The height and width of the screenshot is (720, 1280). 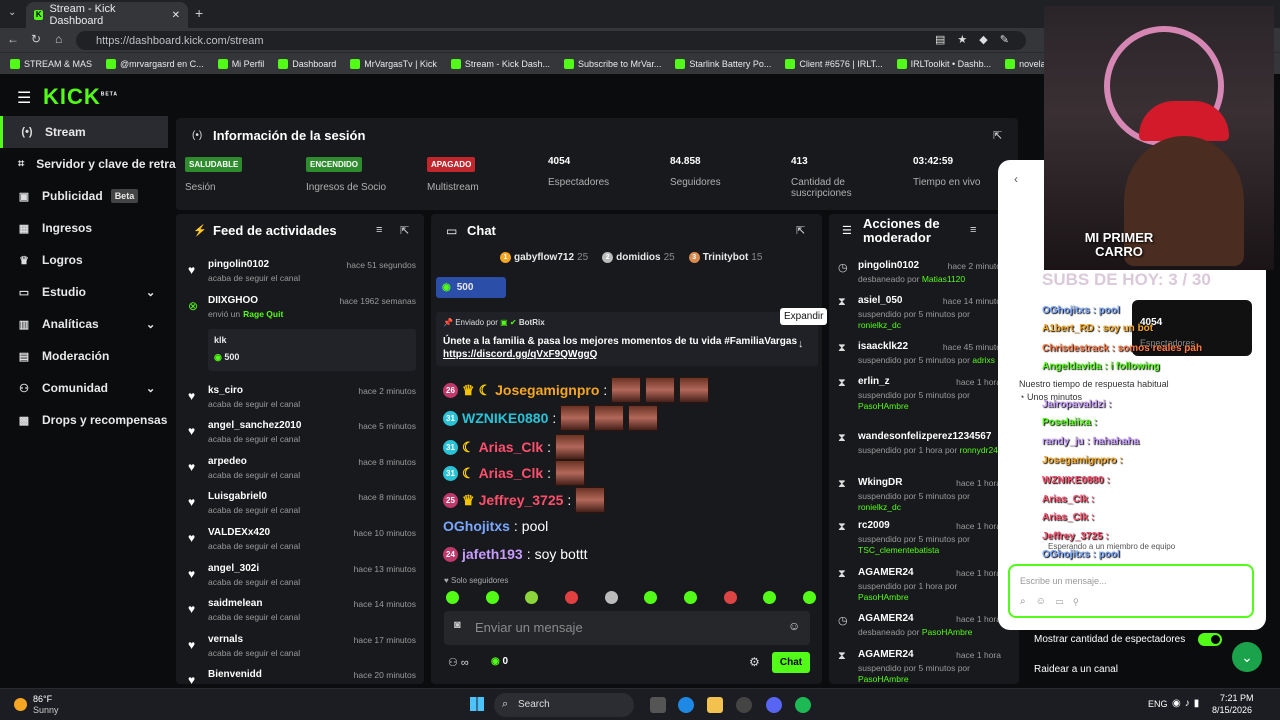 What do you see at coordinates (307, 63) in the screenshot?
I see `bookmark-item: Dashboard` at bounding box center [307, 63].